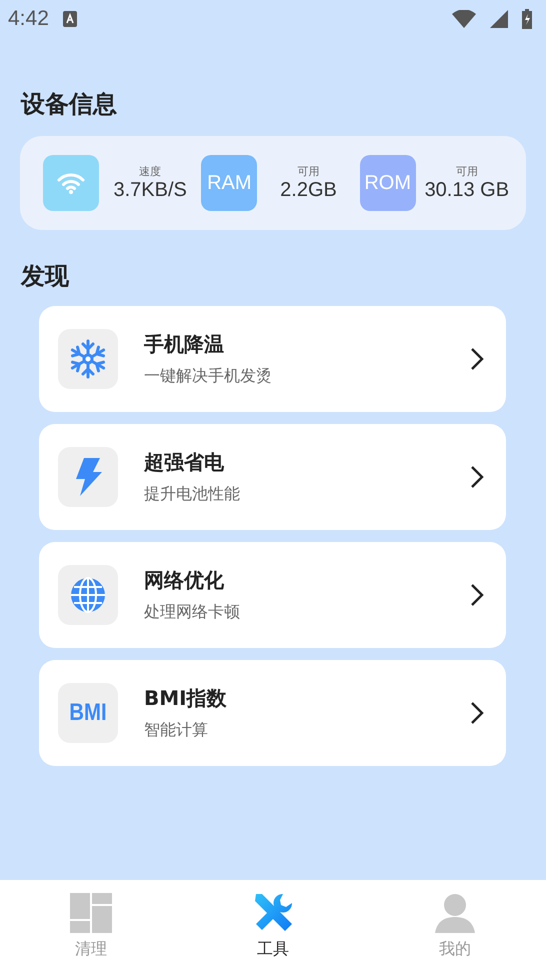 The height and width of the screenshot is (972, 546). Describe the element at coordinates (308, 190) in the screenshot. I see `stat-value: 2.2GB` at that location.